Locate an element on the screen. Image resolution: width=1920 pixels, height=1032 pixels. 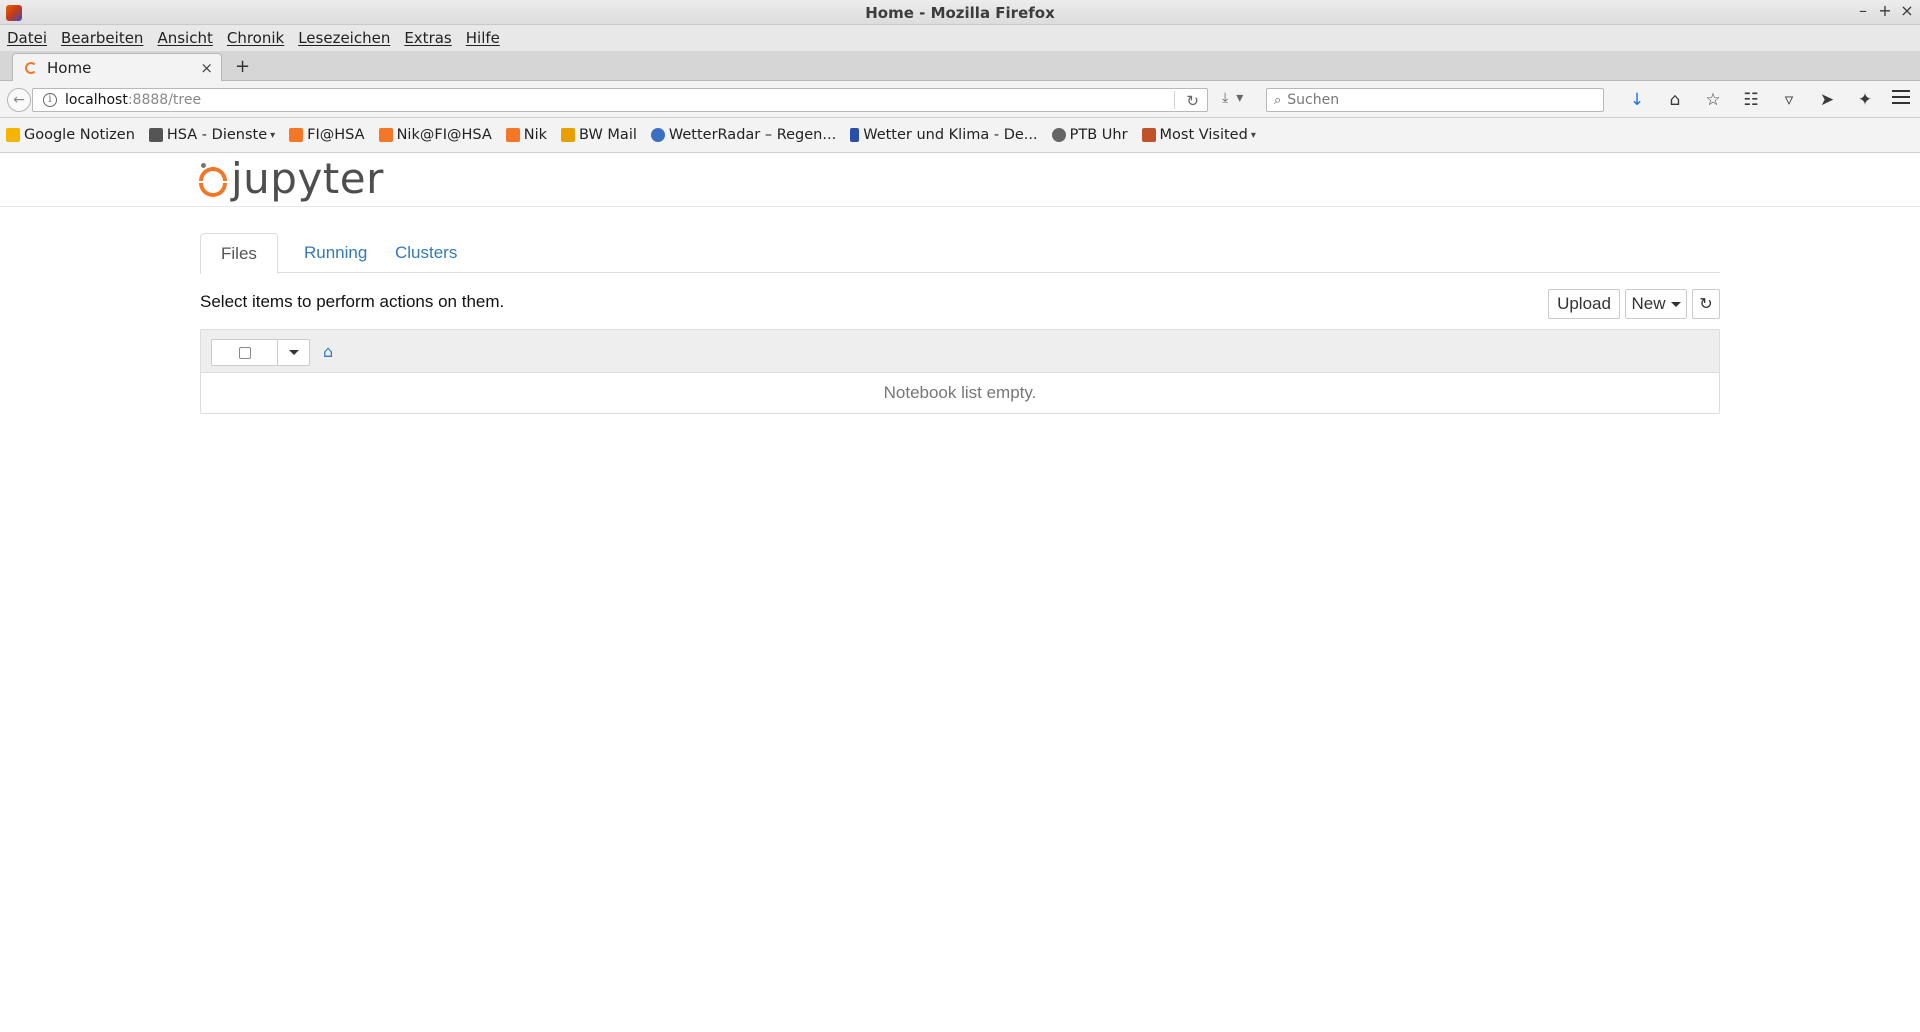
jupyter-logo: jupyter is located at coordinates (291, 179).